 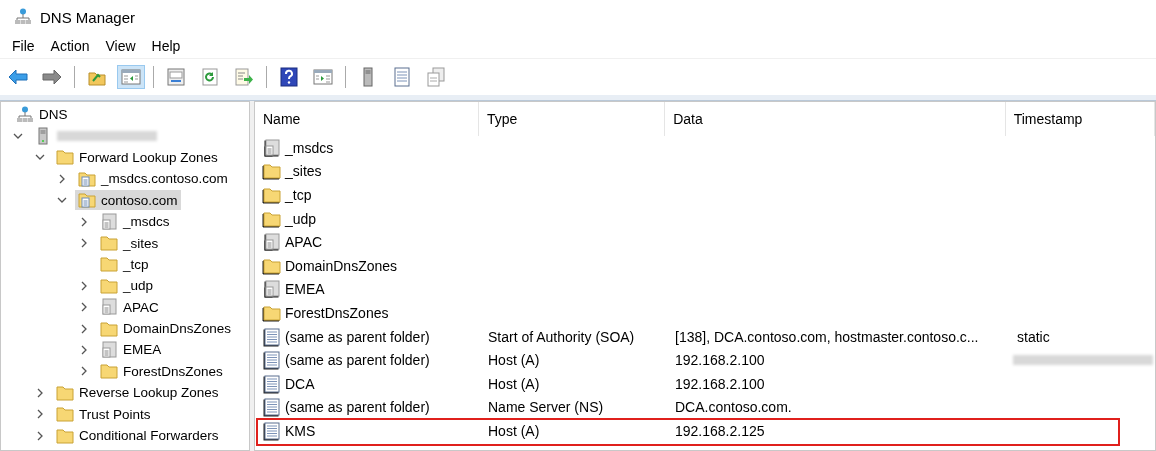 I want to click on table-cell: EMEA, so click(x=305, y=289).